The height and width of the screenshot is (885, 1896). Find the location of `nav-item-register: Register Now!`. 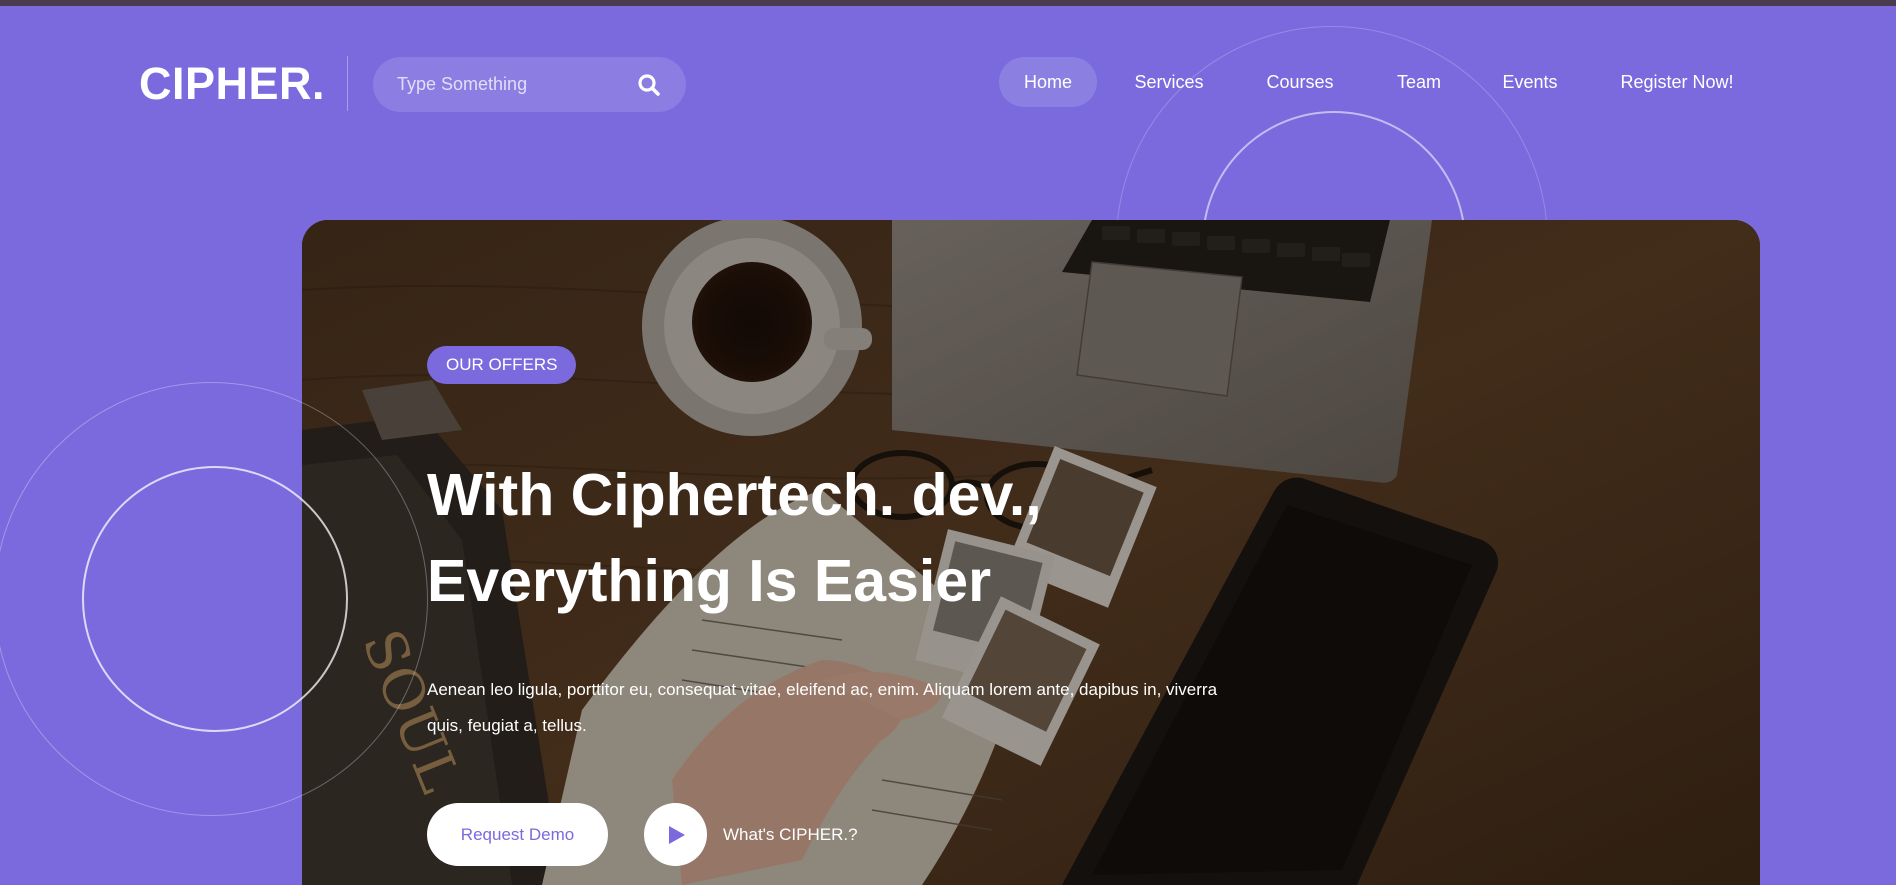

nav-item-register: Register Now! is located at coordinates (1677, 82).